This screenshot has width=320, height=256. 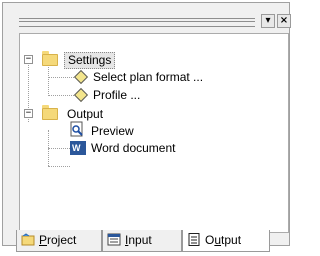 I want to click on tab-label: Output, so click(x=223, y=240).